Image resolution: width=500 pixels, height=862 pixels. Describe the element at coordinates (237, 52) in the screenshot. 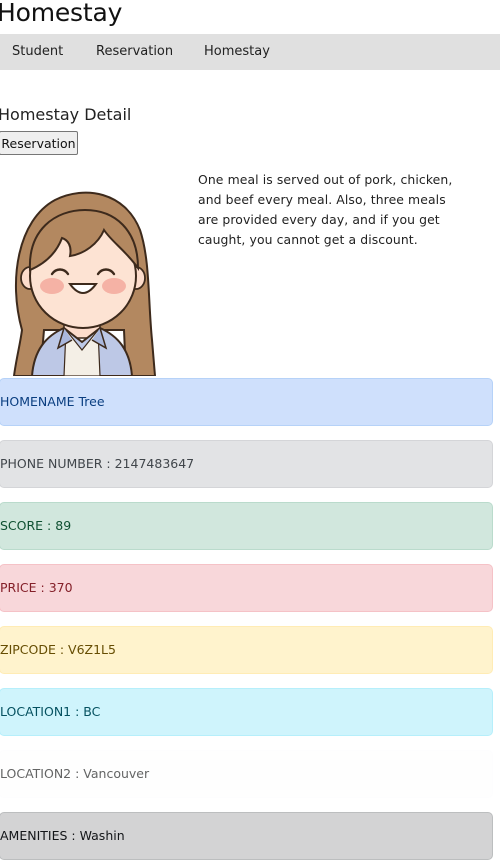

I see `nav-link-homestay: Homestay` at that location.